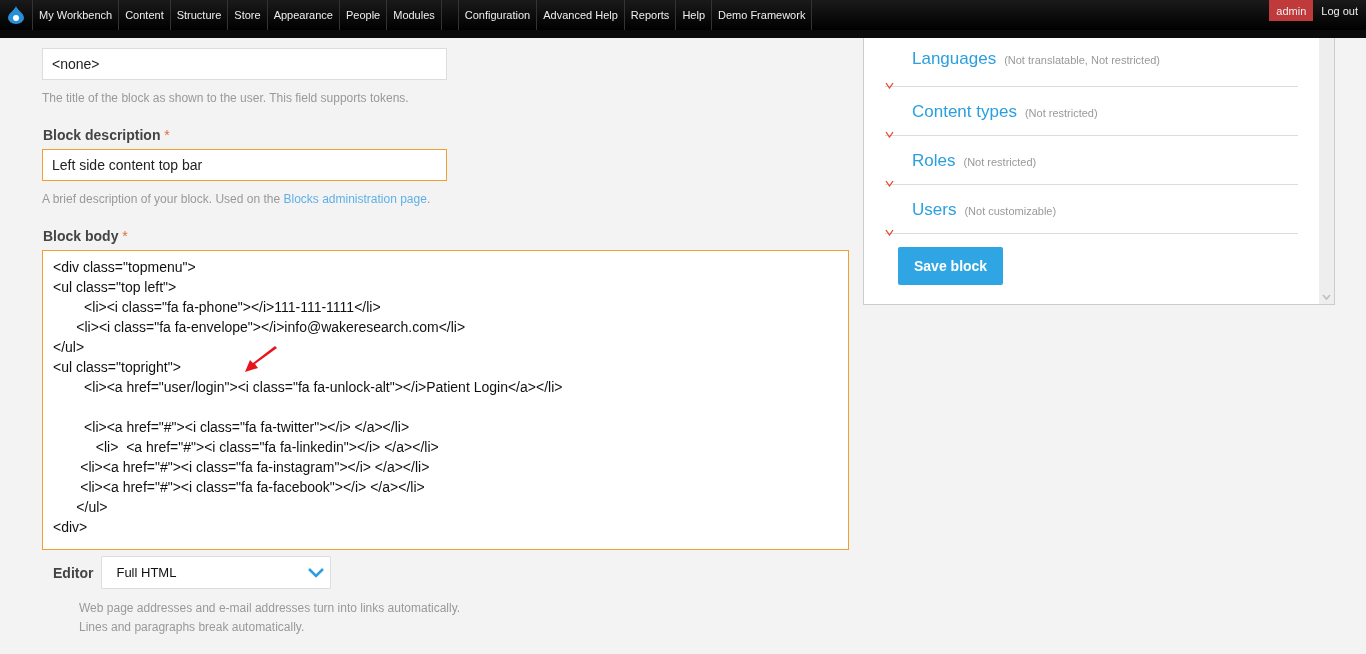 The height and width of the screenshot is (654, 1366). I want to click on field-label: Block body *, so click(86, 236).